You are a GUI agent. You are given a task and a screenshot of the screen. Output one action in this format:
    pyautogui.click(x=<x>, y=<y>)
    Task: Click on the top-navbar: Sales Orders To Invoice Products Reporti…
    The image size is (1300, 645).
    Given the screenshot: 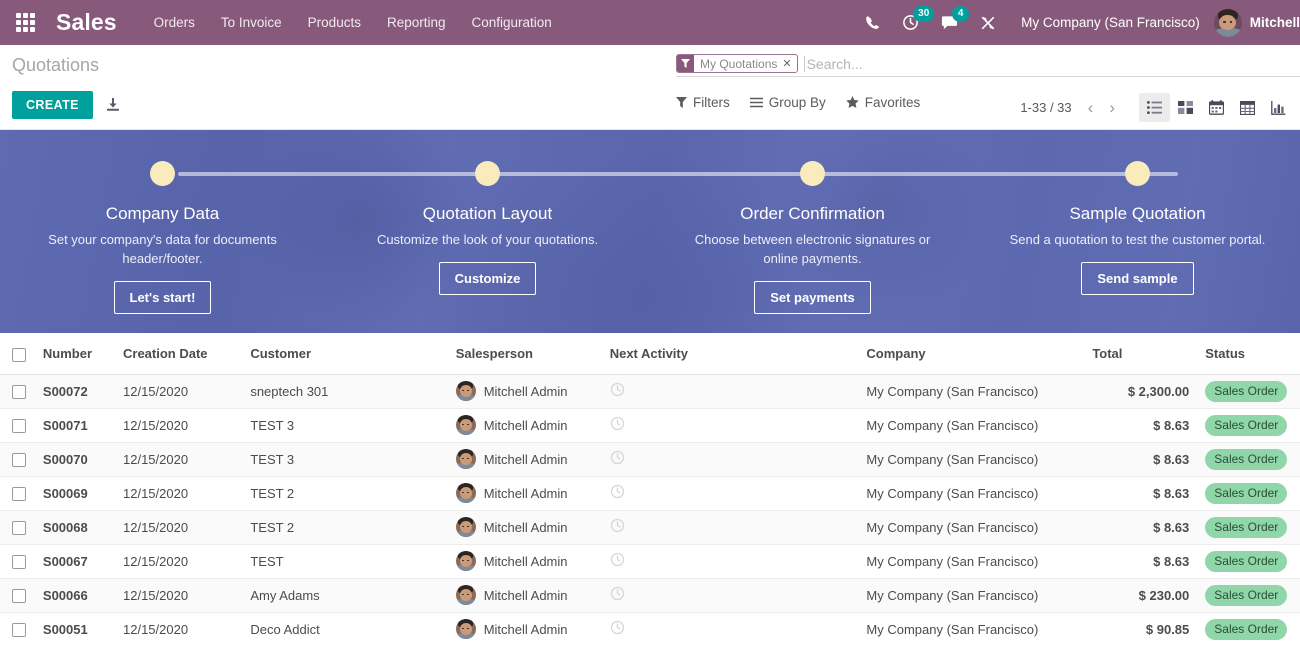 What is the action you would take?
    pyautogui.click(x=650, y=22)
    